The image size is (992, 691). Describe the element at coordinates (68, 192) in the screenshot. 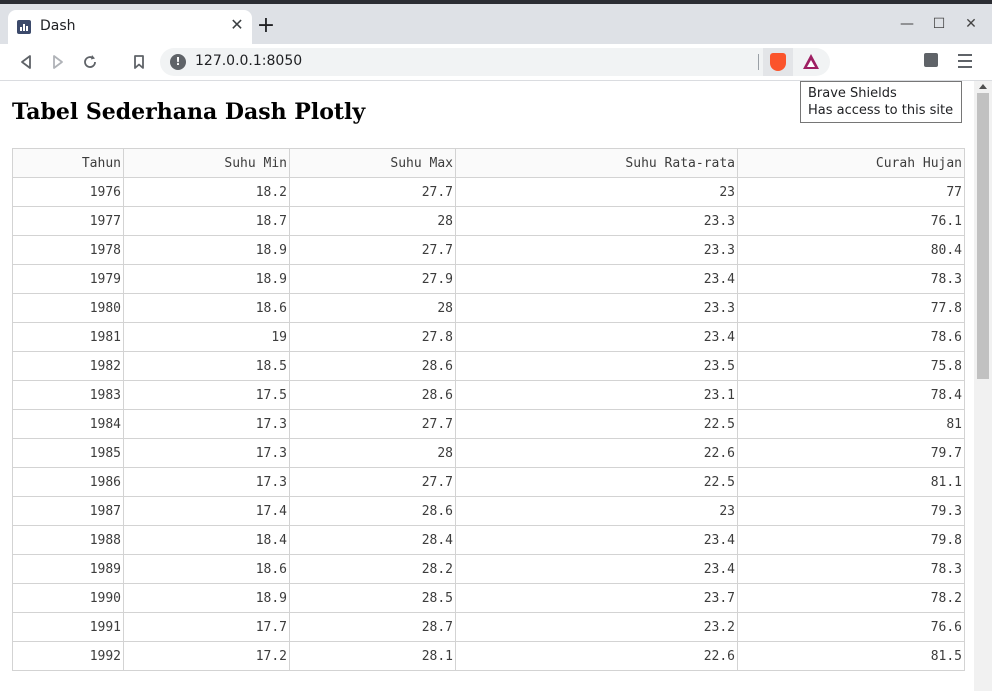

I see `table-cell: 1976` at that location.